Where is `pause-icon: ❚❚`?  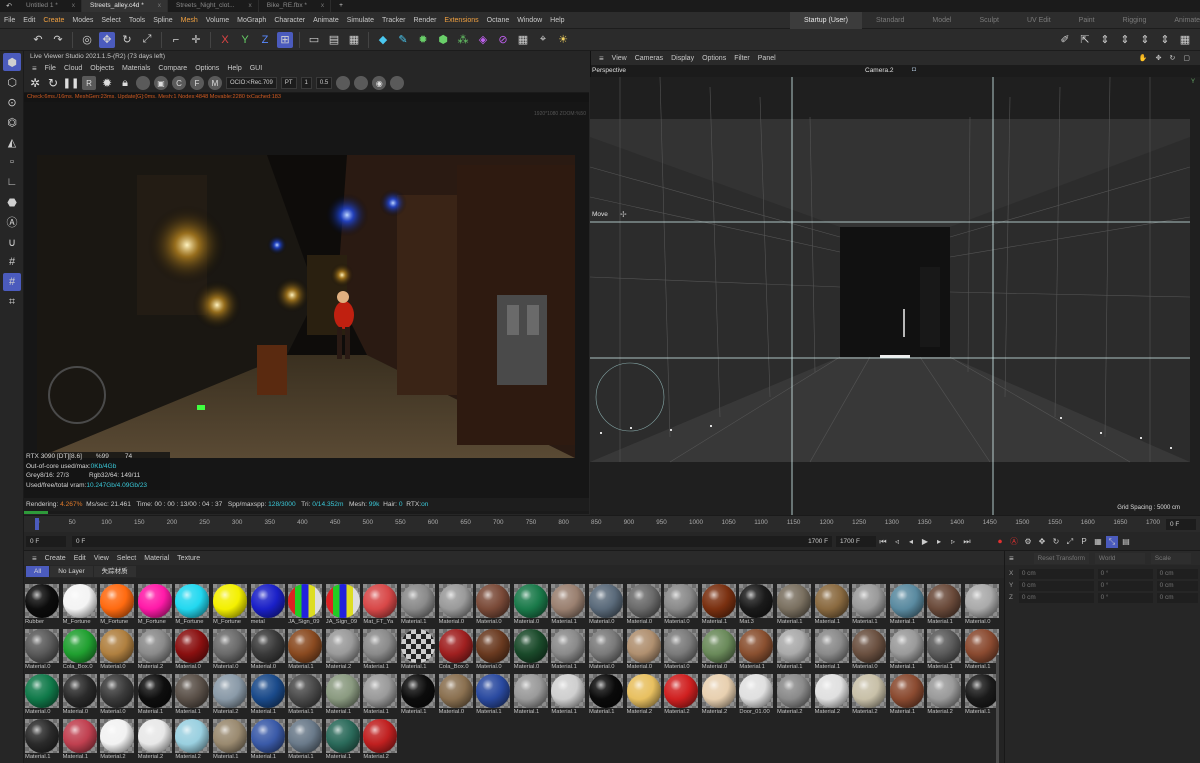 pause-icon: ❚❚ is located at coordinates (71, 83).